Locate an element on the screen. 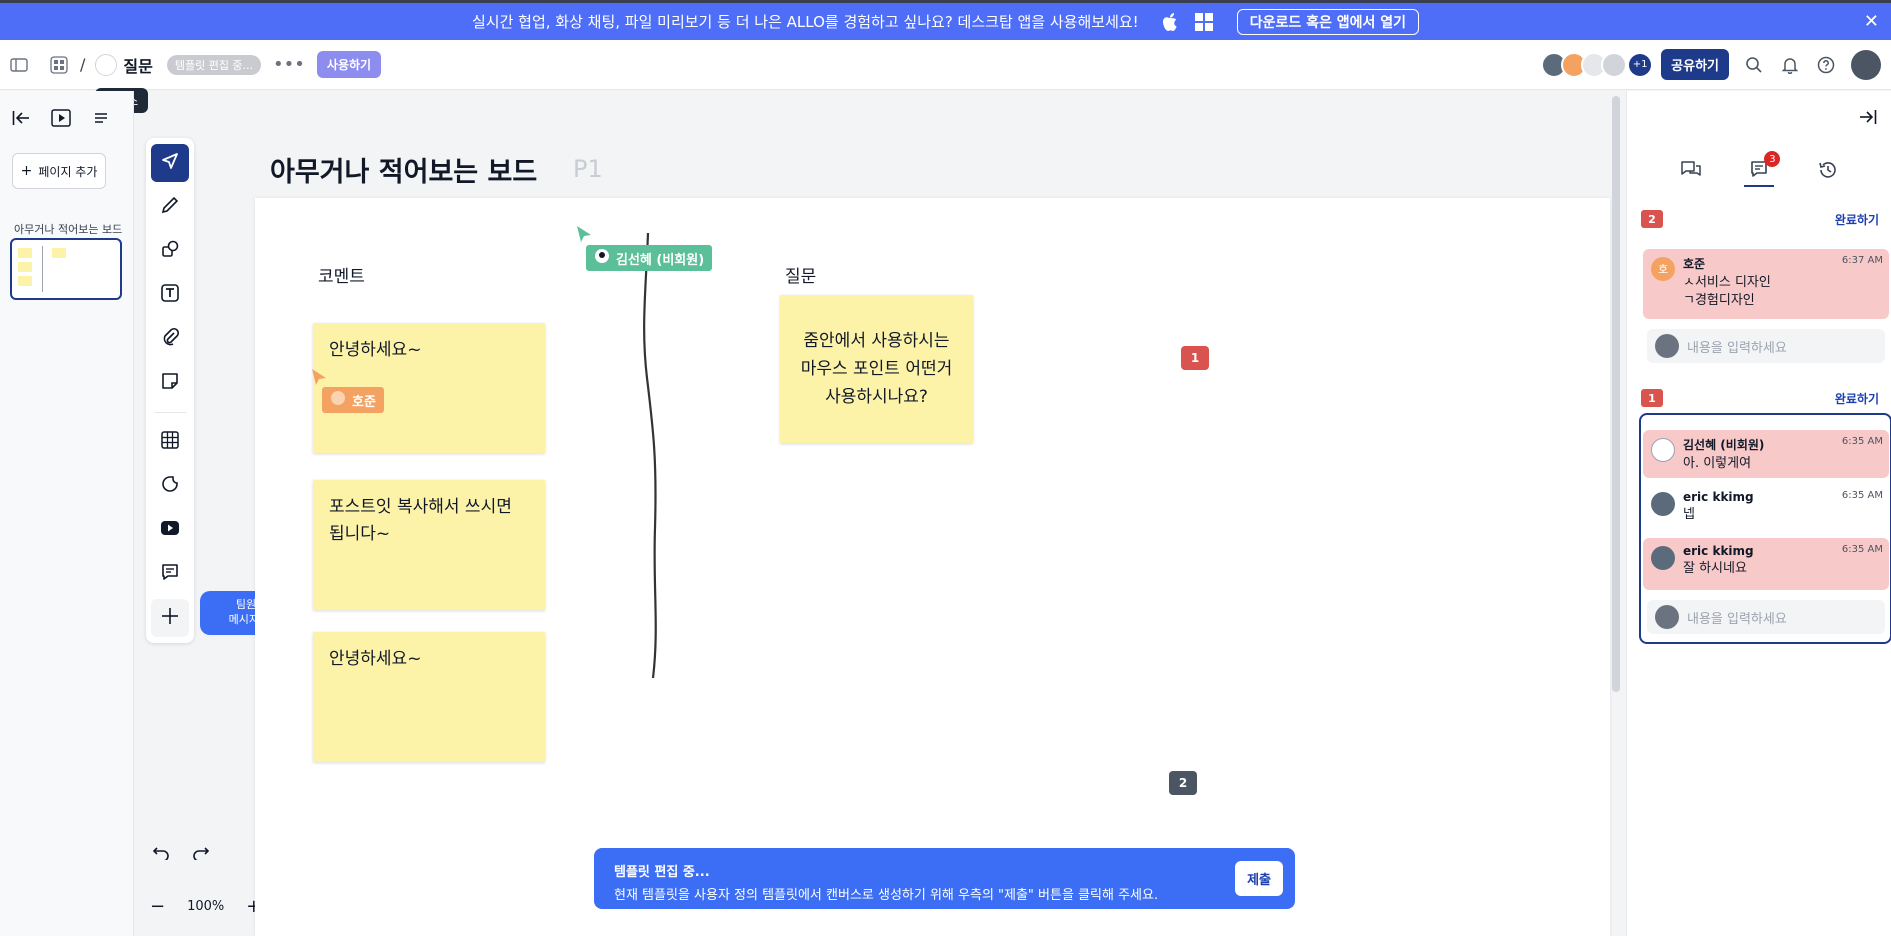  sidebar-toggle-icon is located at coordinates (19, 65).